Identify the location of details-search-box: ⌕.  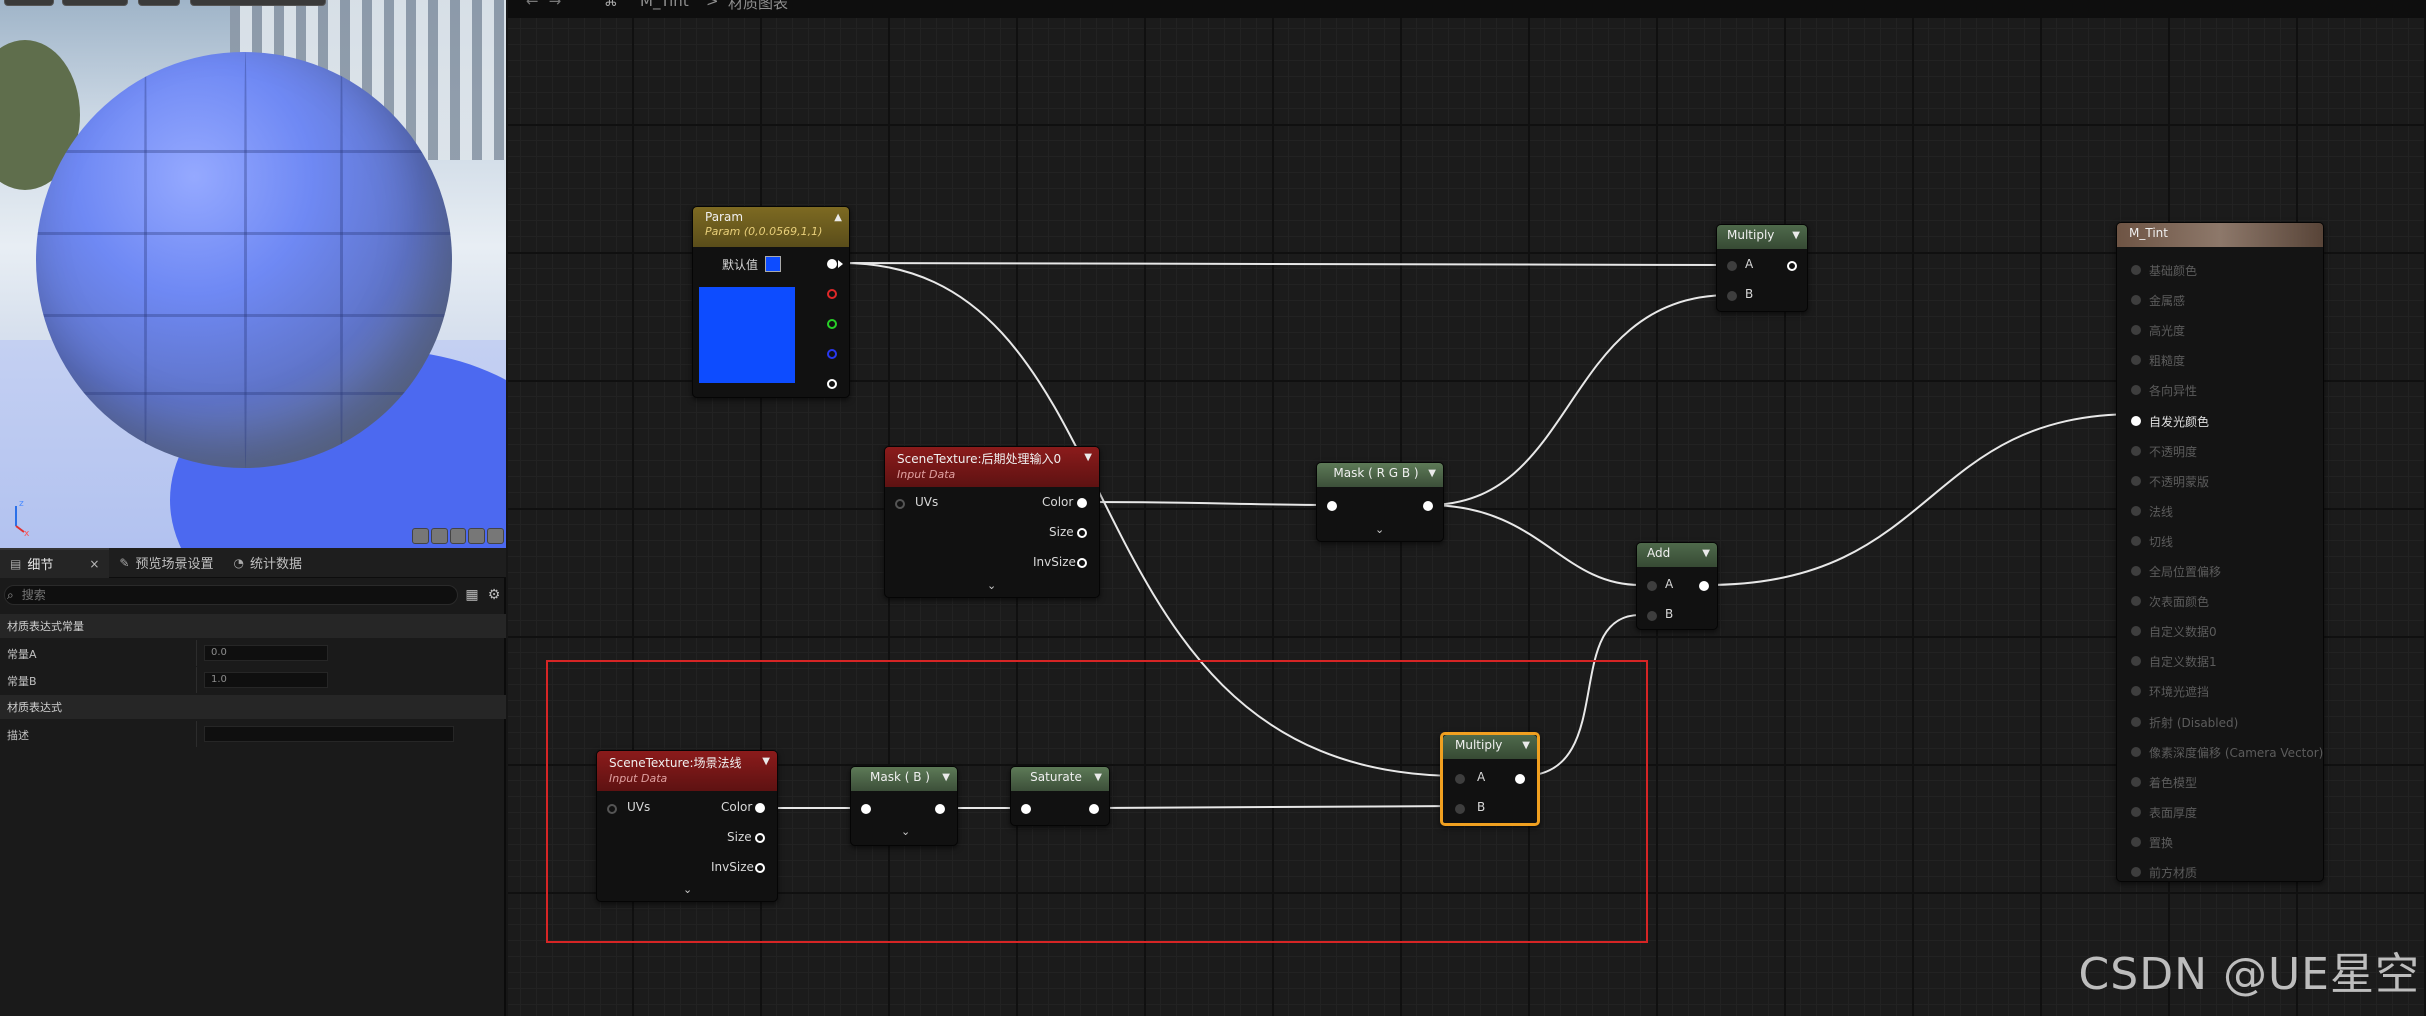
(231, 595).